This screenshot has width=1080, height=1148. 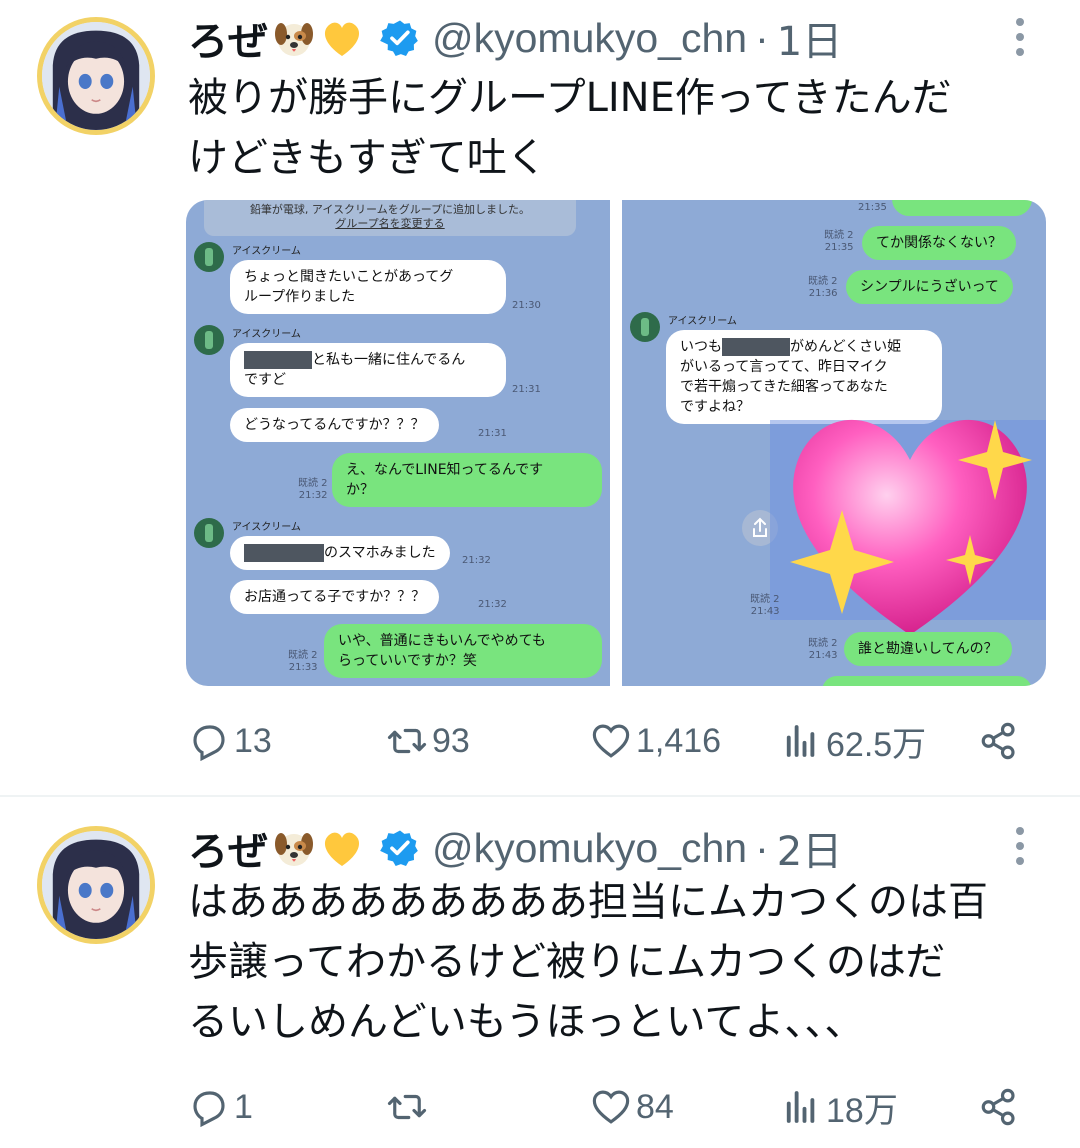 I want to click on chat-bubble-sent: いや、普通にきもいんでやめても らっていいですか？笑, so click(x=463, y=651).